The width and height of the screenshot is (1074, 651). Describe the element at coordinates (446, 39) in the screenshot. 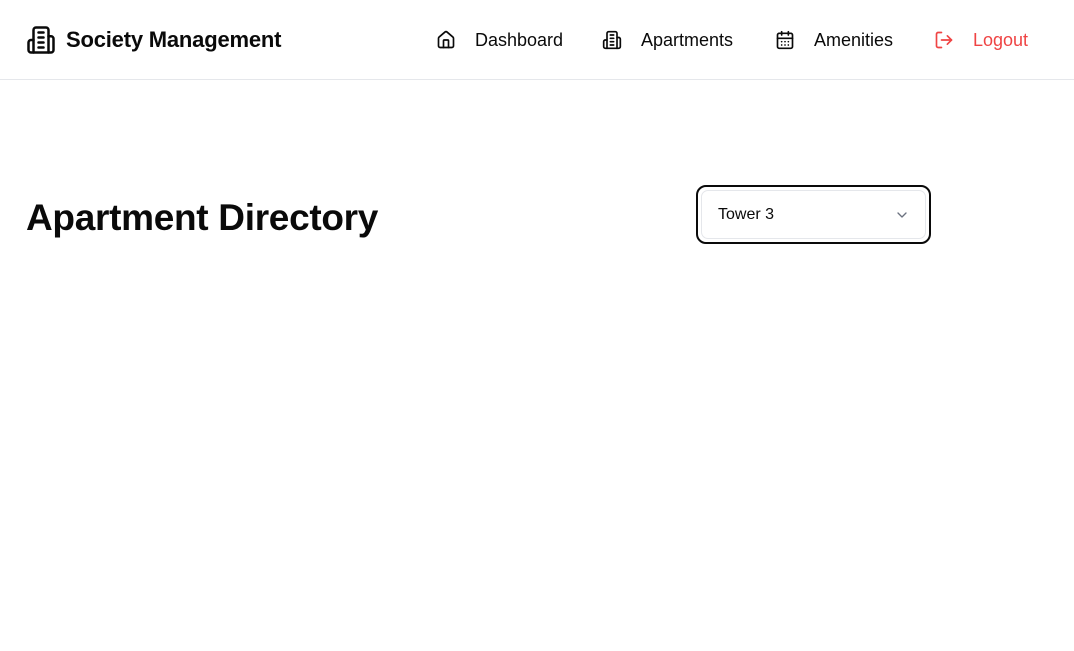

I see `home-icon` at that location.